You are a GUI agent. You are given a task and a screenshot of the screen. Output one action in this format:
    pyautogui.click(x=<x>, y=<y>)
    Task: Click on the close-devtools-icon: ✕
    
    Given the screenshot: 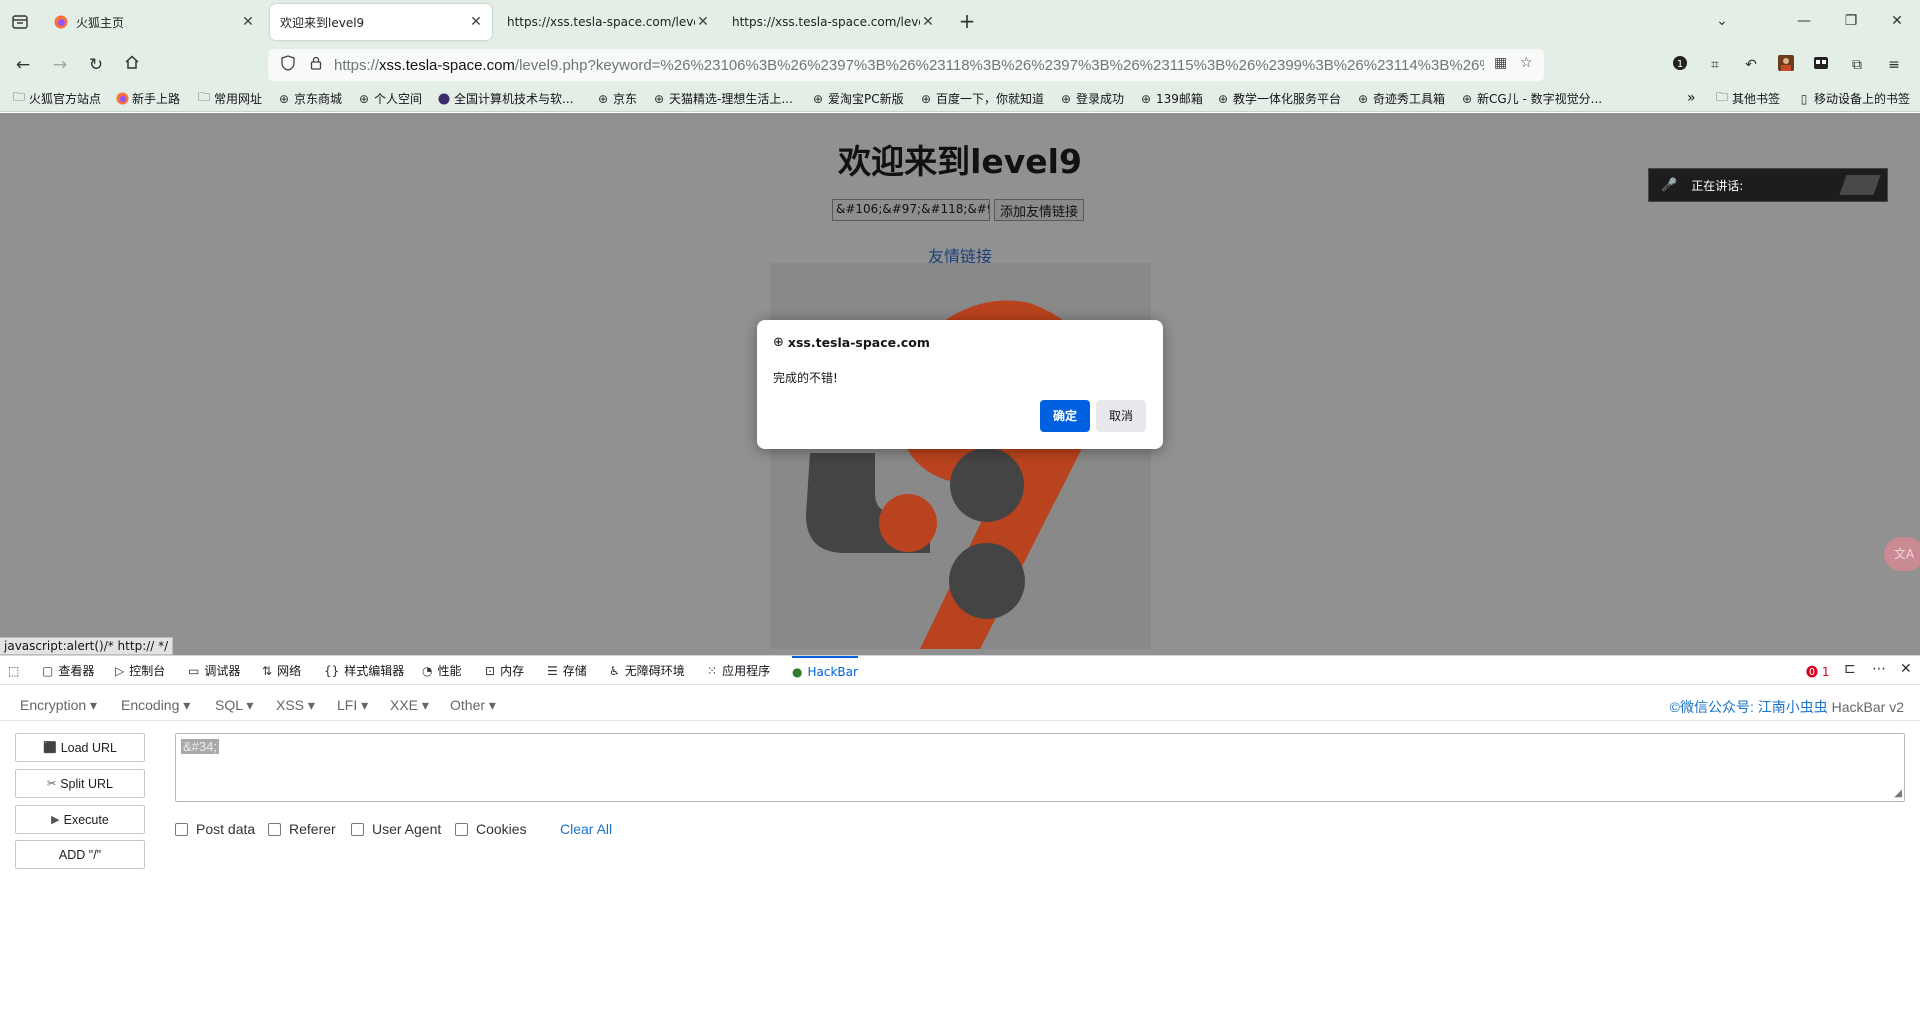 What is the action you would take?
    pyautogui.click(x=1906, y=669)
    